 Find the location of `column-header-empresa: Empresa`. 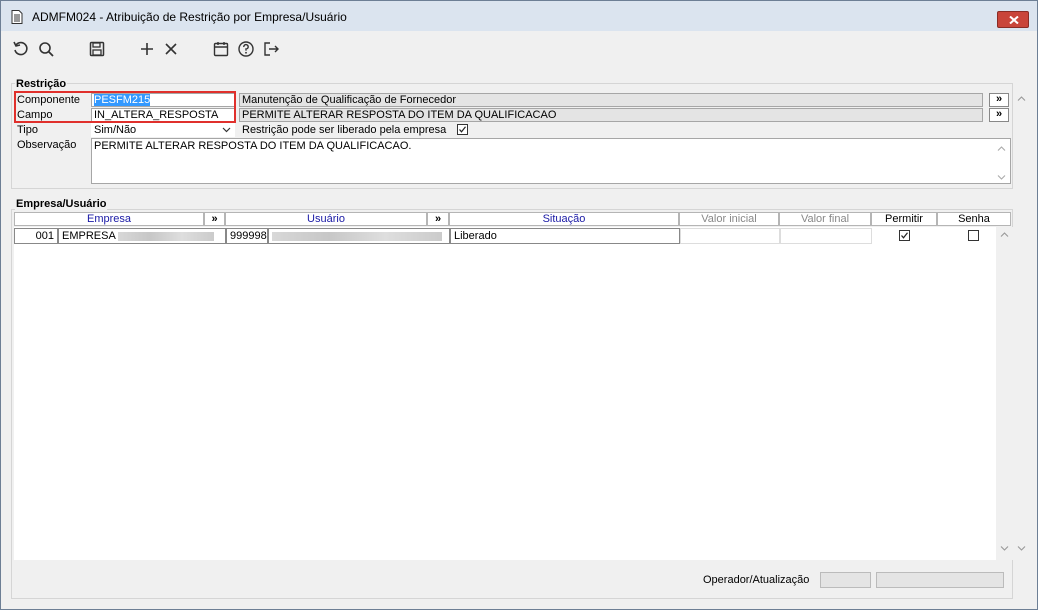

column-header-empresa: Empresa is located at coordinates (109, 219).